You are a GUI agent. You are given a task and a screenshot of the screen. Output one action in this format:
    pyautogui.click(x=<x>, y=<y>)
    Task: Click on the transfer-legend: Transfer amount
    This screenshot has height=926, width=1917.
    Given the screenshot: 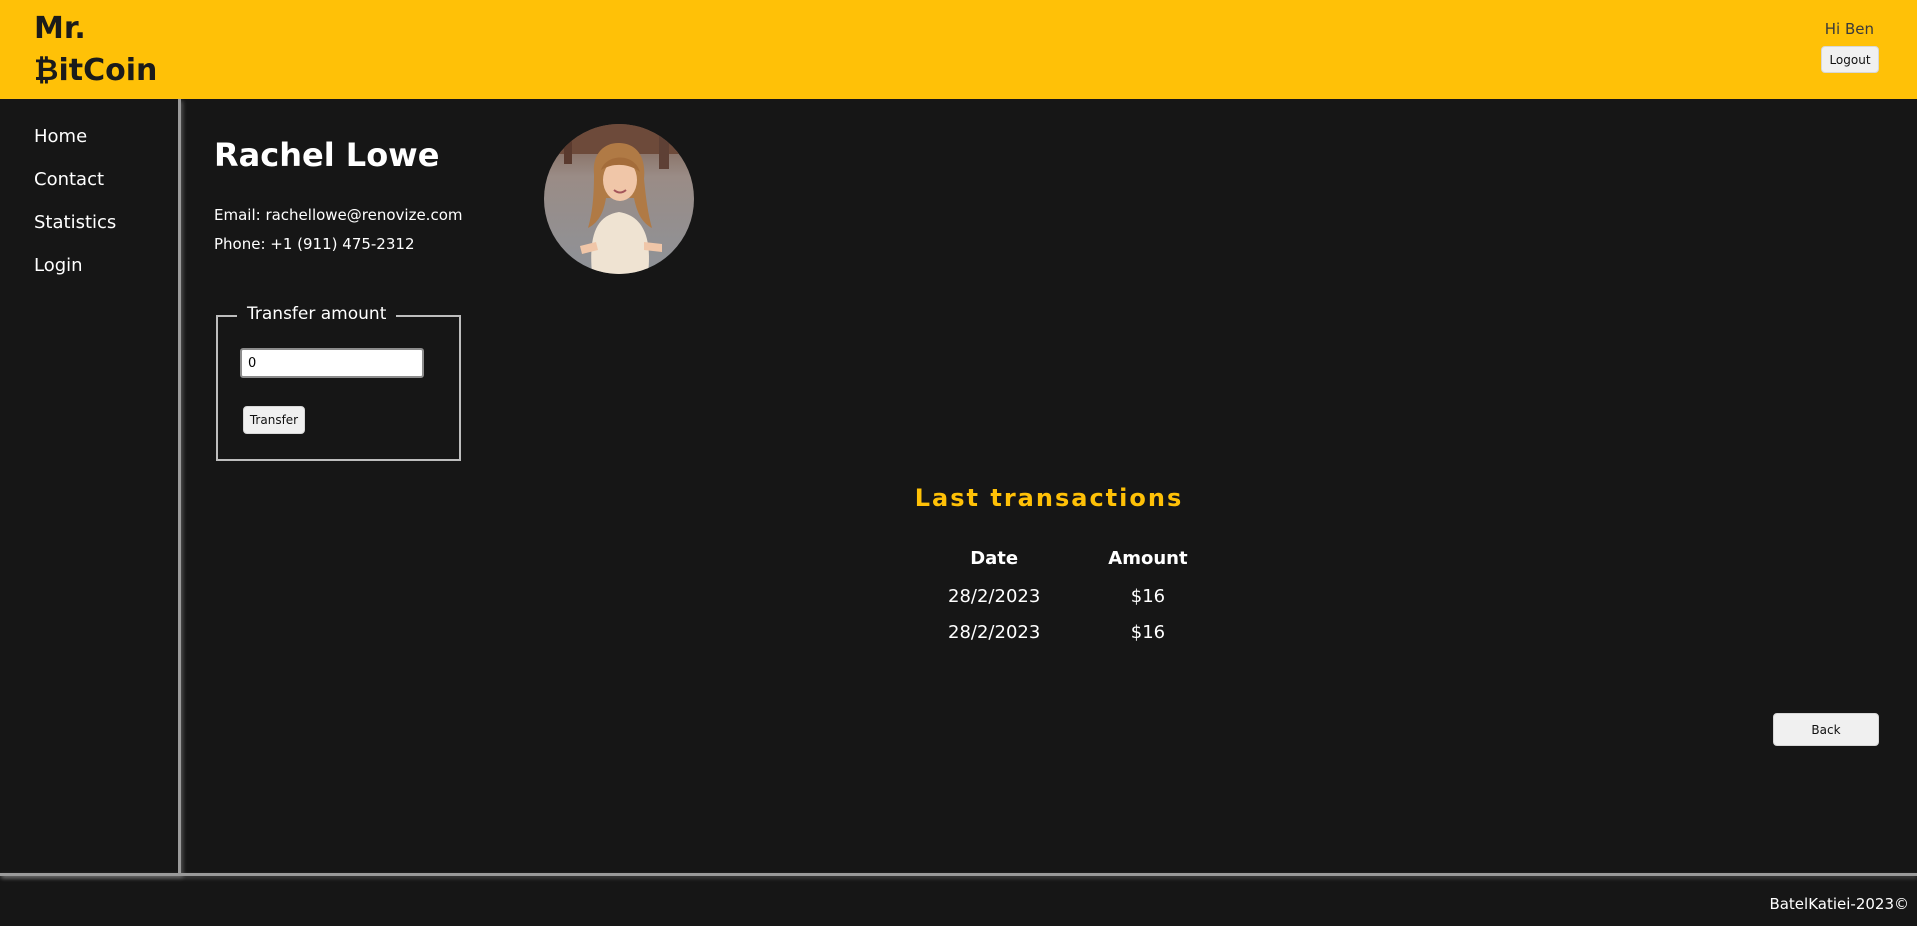 What is the action you would take?
    pyautogui.click(x=317, y=314)
    